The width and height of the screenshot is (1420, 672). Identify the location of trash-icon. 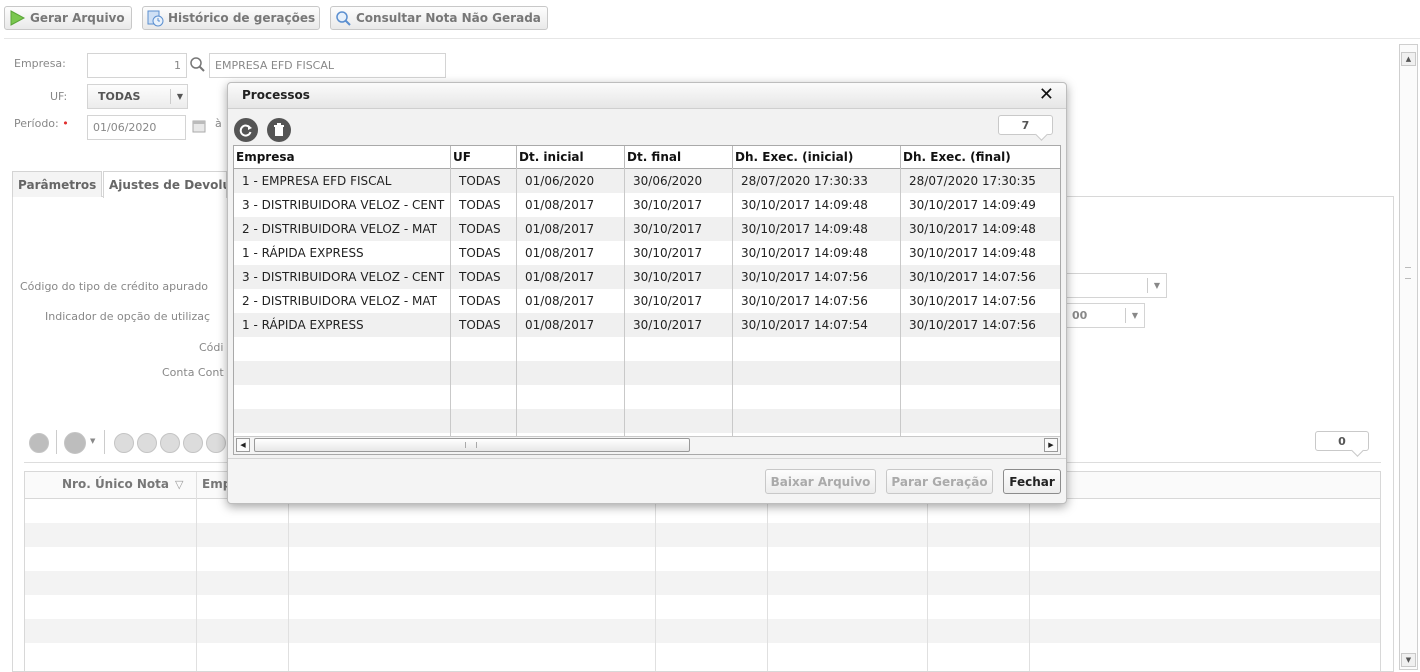
(279, 130).